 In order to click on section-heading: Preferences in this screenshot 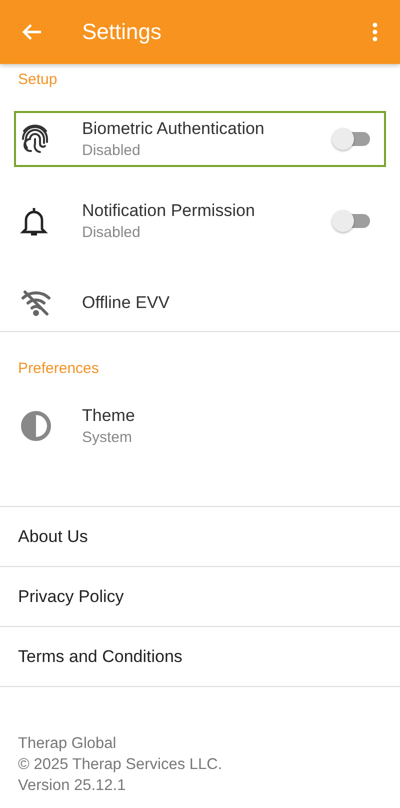, I will do `click(58, 369)`.